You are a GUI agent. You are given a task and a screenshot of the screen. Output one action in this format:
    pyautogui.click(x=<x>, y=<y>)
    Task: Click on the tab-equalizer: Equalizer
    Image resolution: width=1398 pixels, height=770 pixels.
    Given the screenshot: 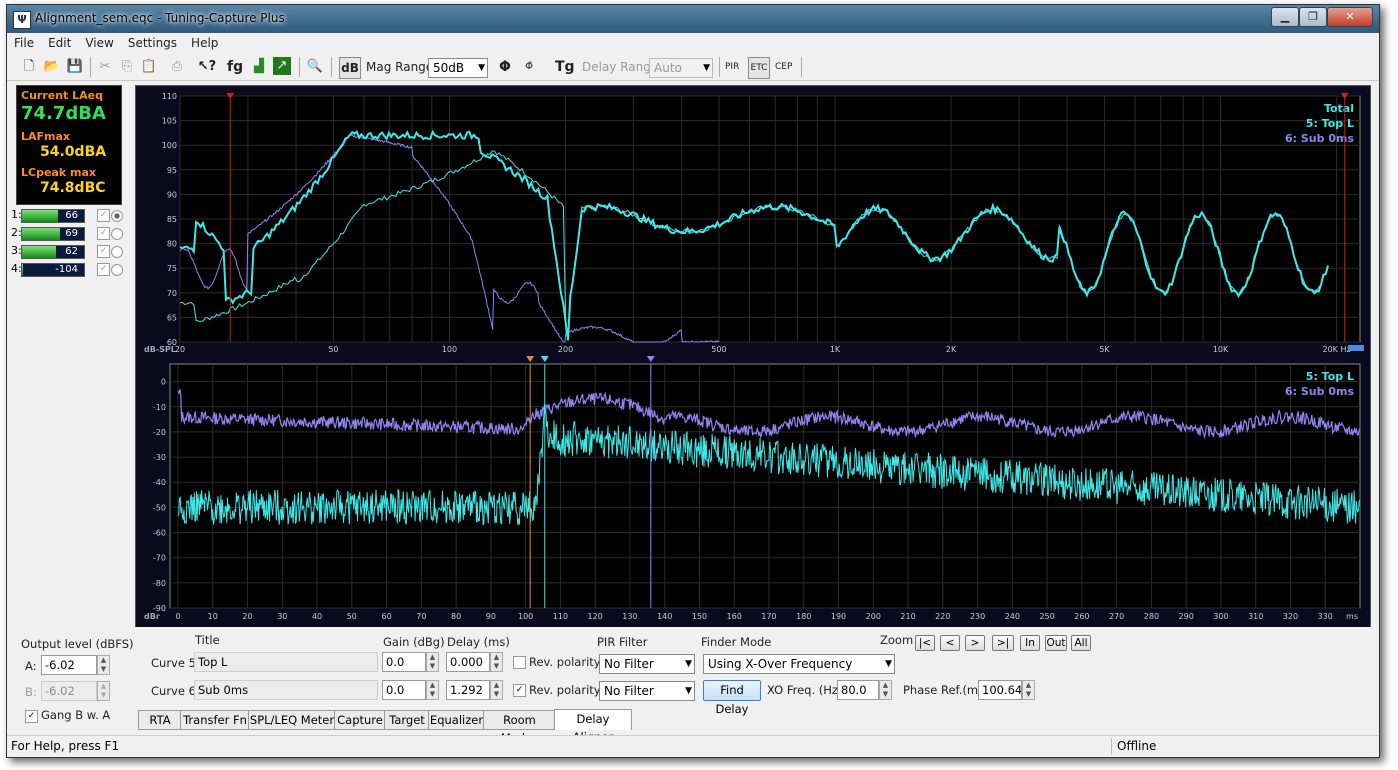 What is the action you would take?
    pyautogui.click(x=456, y=720)
    